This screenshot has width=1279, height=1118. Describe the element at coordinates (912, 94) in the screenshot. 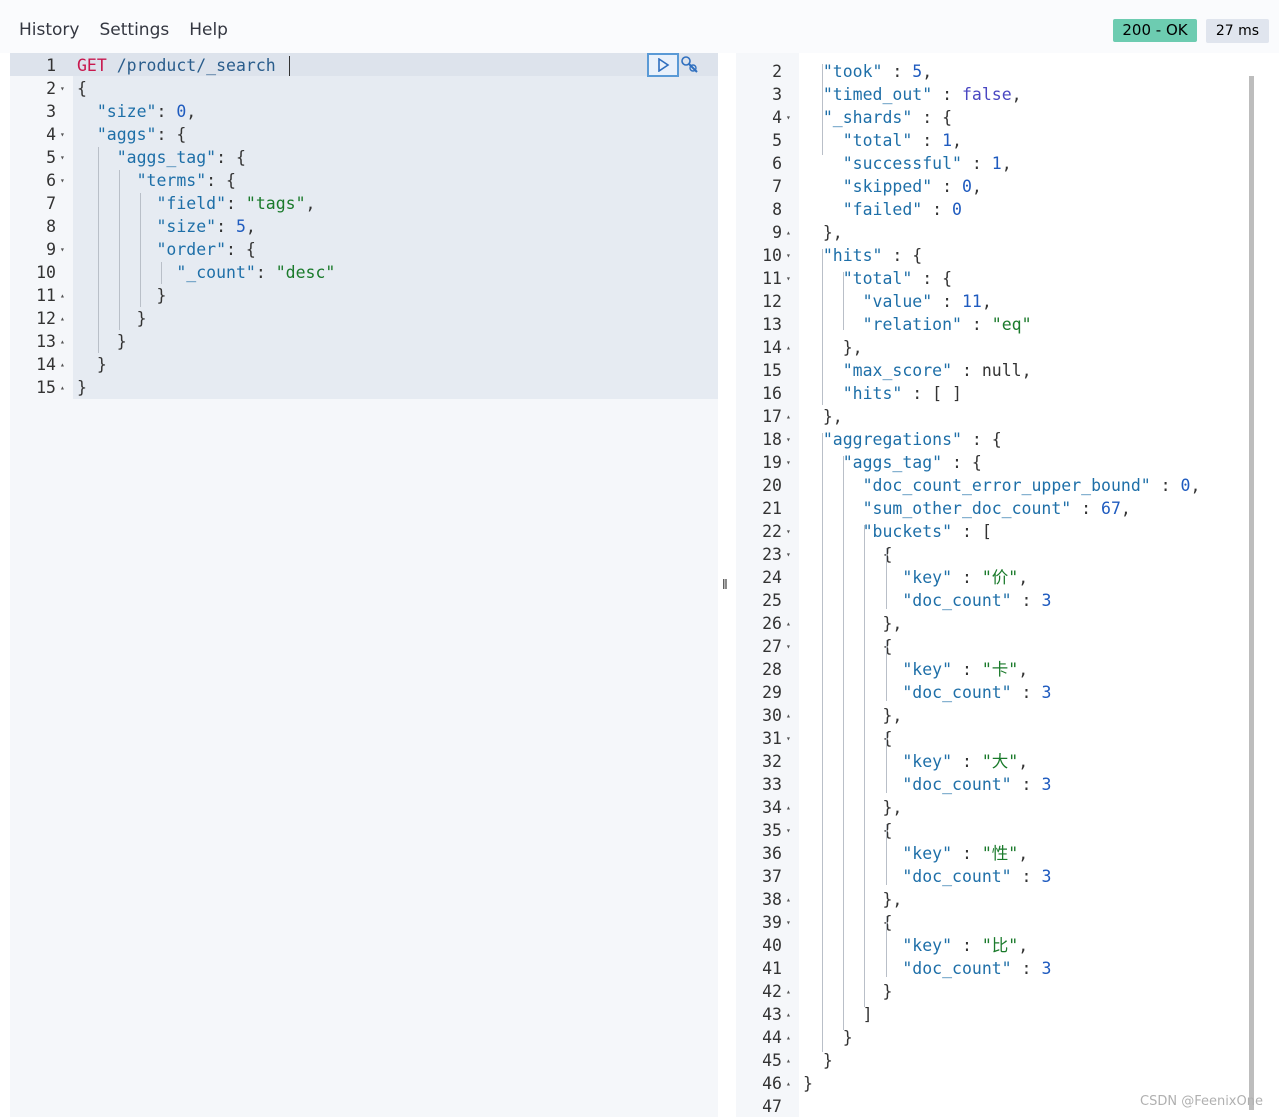

I see `code-line: "timed_out" : false,` at that location.